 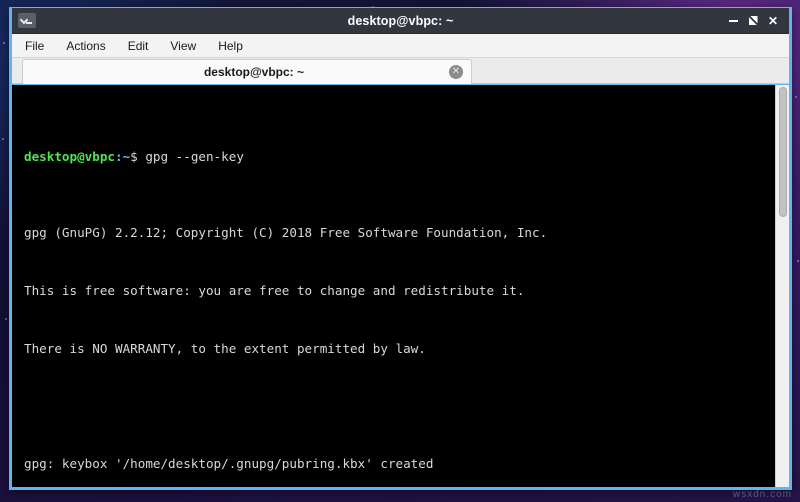 What do you see at coordinates (134, 156) in the screenshot?
I see `prompt-symbol: $` at bounding box center [134, 156].